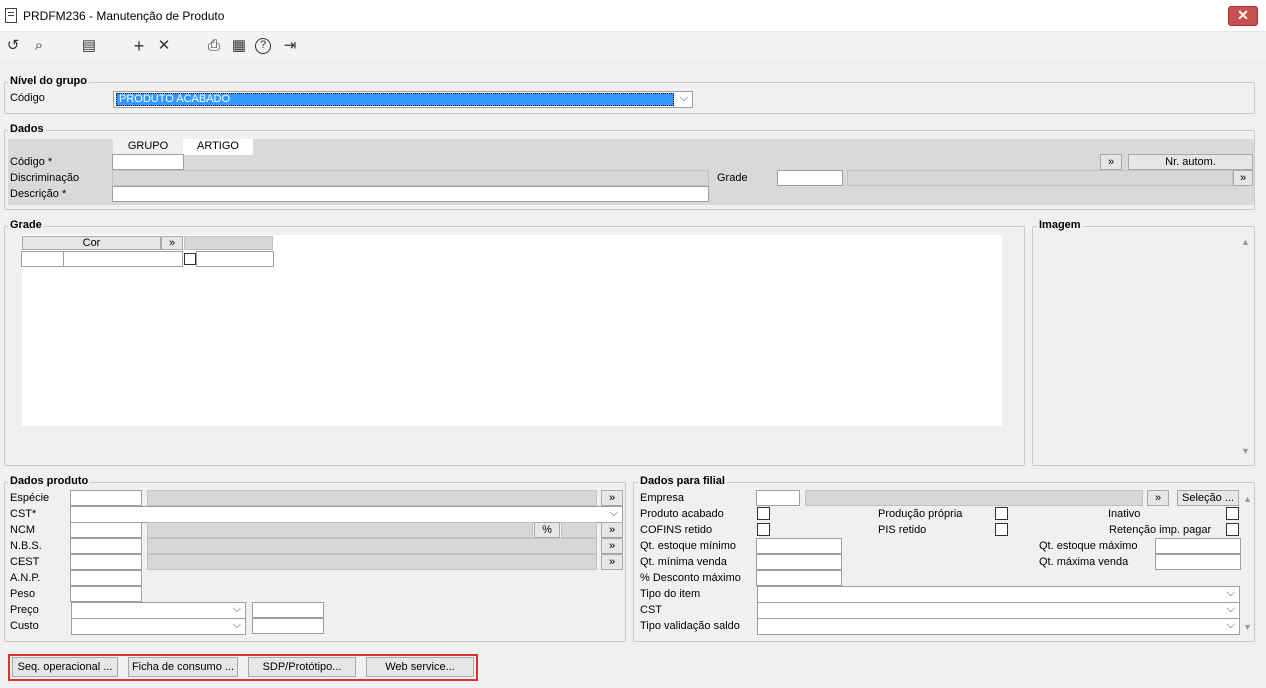  What do you see at coordinates (612, 546) in the screenshot?
I see `nbs-lookup-button: »` at bounding box center [612, 546].